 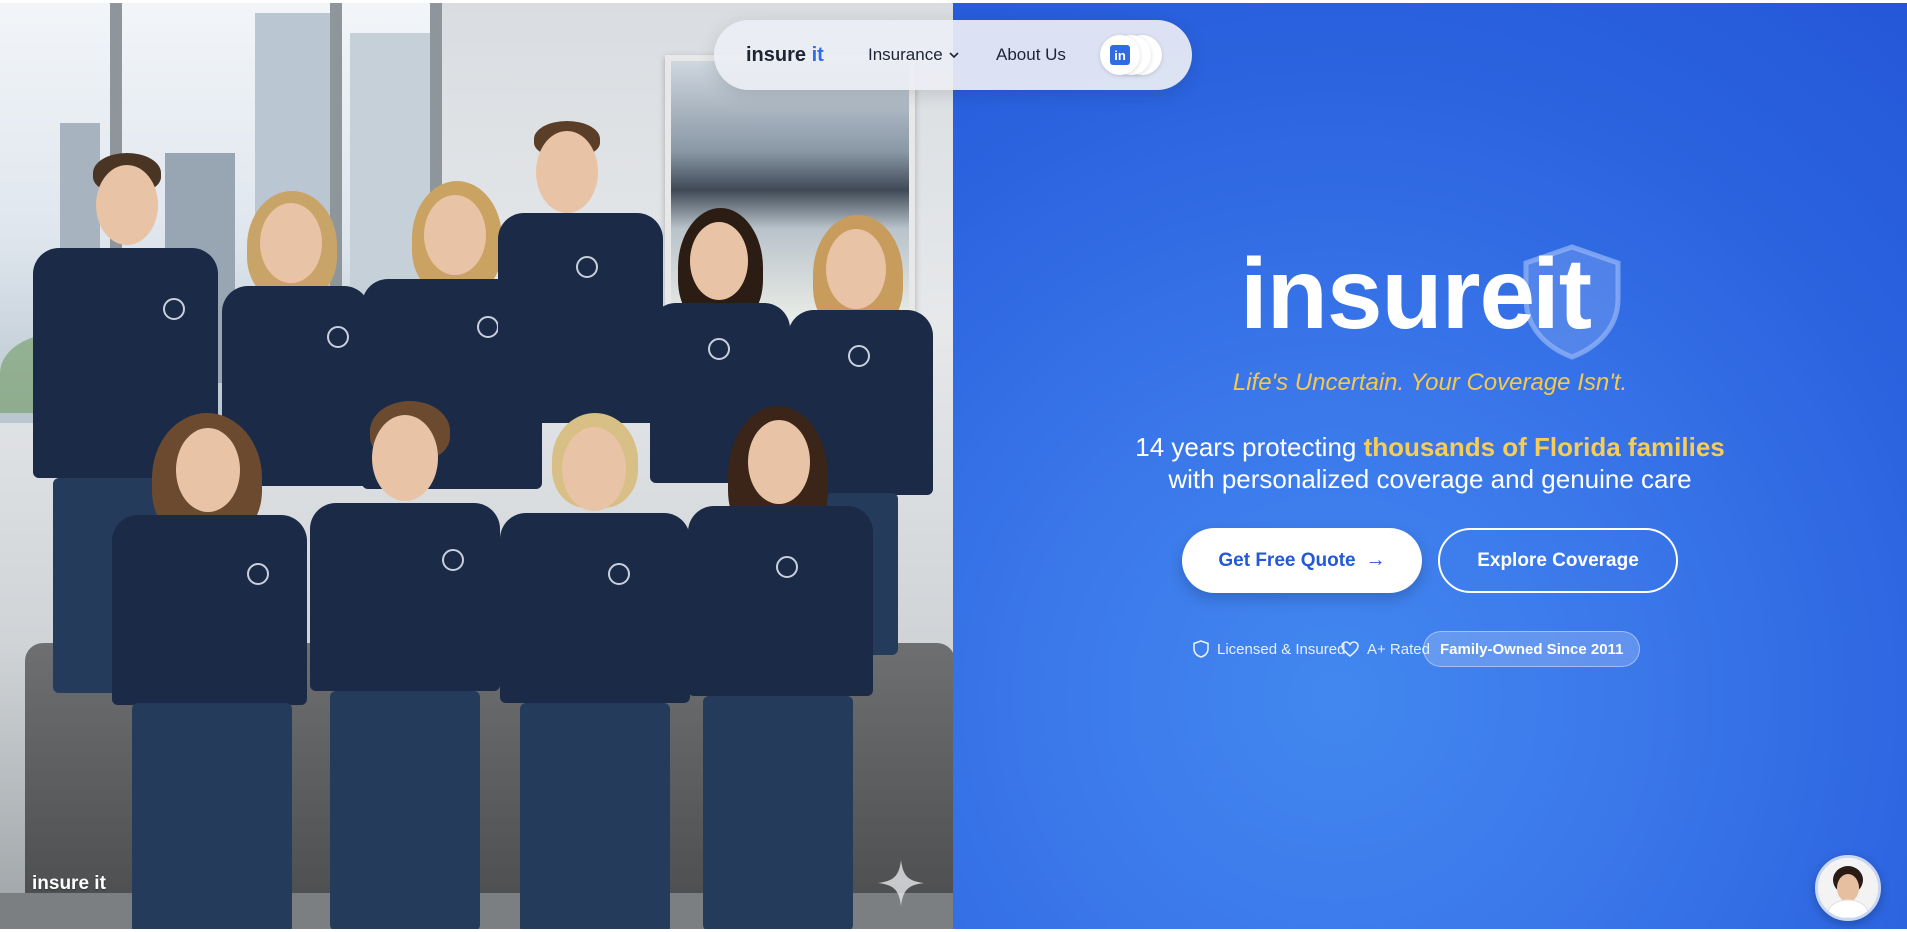 I want to click on badge-family-owned: Family-Owned Since 2011, so click(x=1532, y=649).